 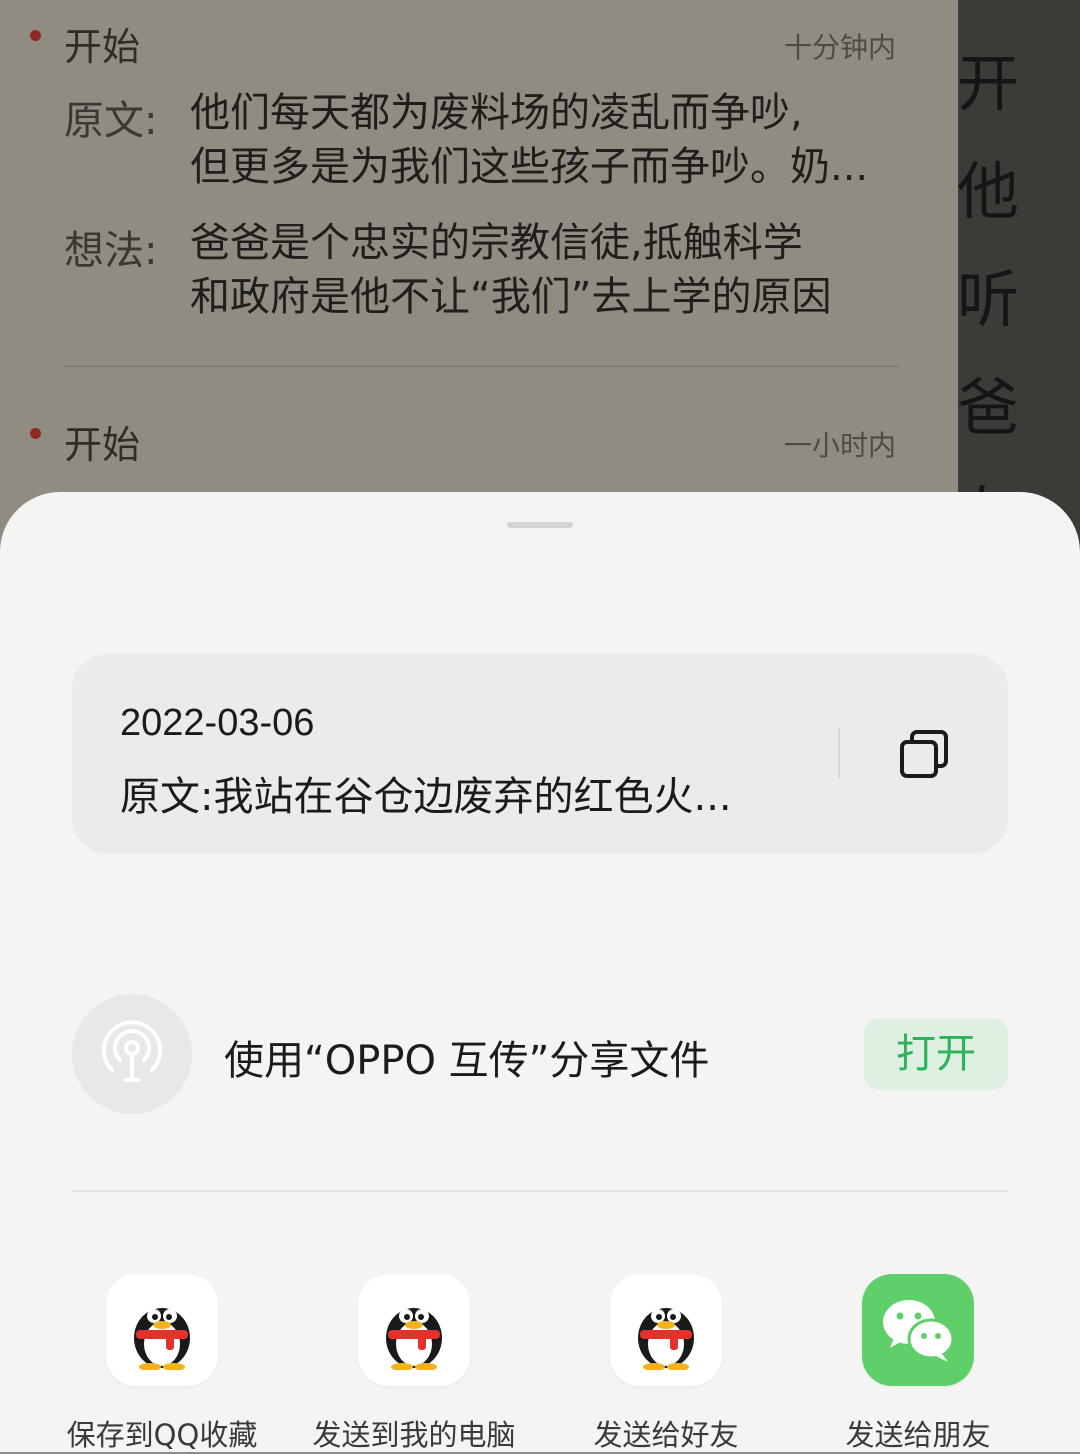 I want to click on share-qq-friend: 发送给好友, so click(x=666, y=1364).